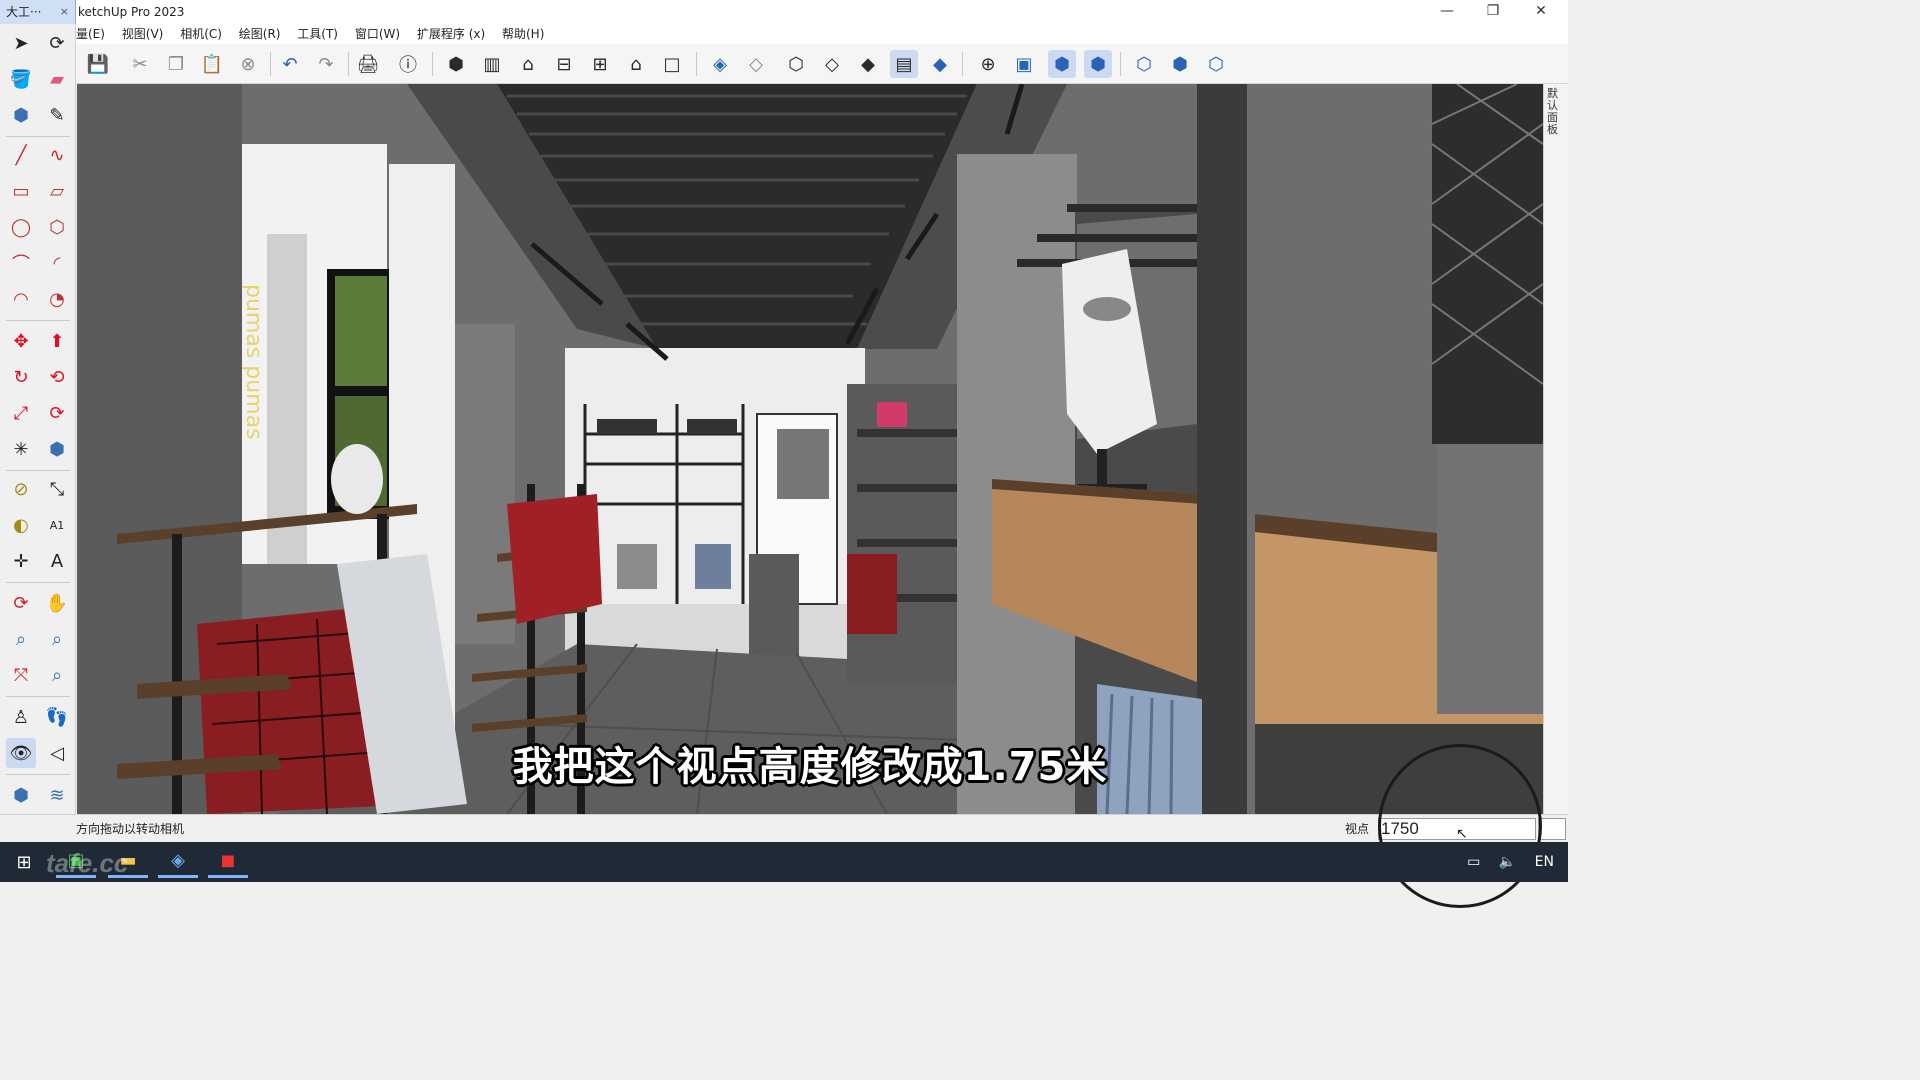 This screenshot has width=1920, height=1080. What do you see at coordinates (131, 12) in the screenshot?
I see `window-title: ketchUp Pro 2023` at bounding box center [131, 12].